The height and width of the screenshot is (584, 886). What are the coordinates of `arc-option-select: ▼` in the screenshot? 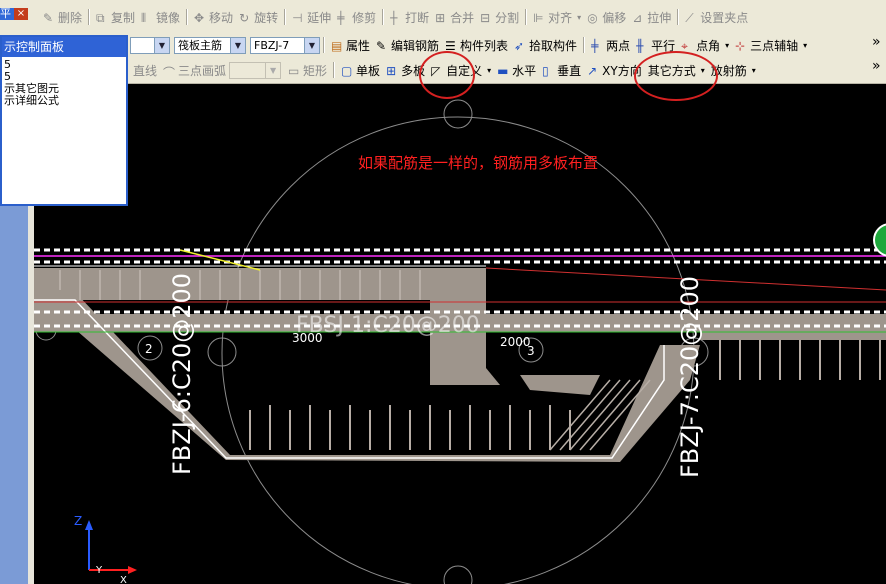 It's located at (255, 70).